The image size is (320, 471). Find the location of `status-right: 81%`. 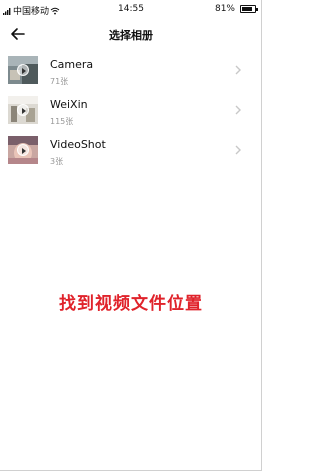

status-right: 81% is located at coordinates (236, 9).